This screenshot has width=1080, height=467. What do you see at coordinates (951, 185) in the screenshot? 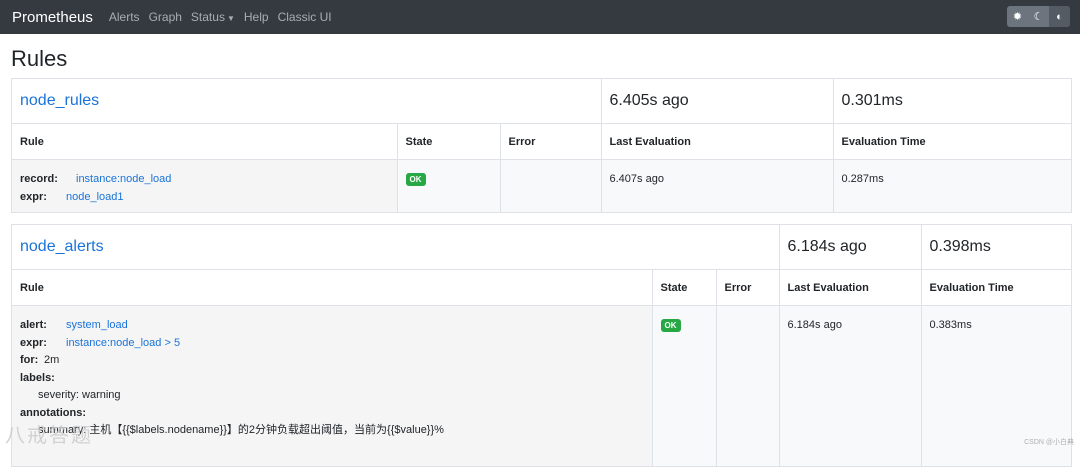
I see `rule-eval-time: 0.287ms` at bounding box center [951, 185].